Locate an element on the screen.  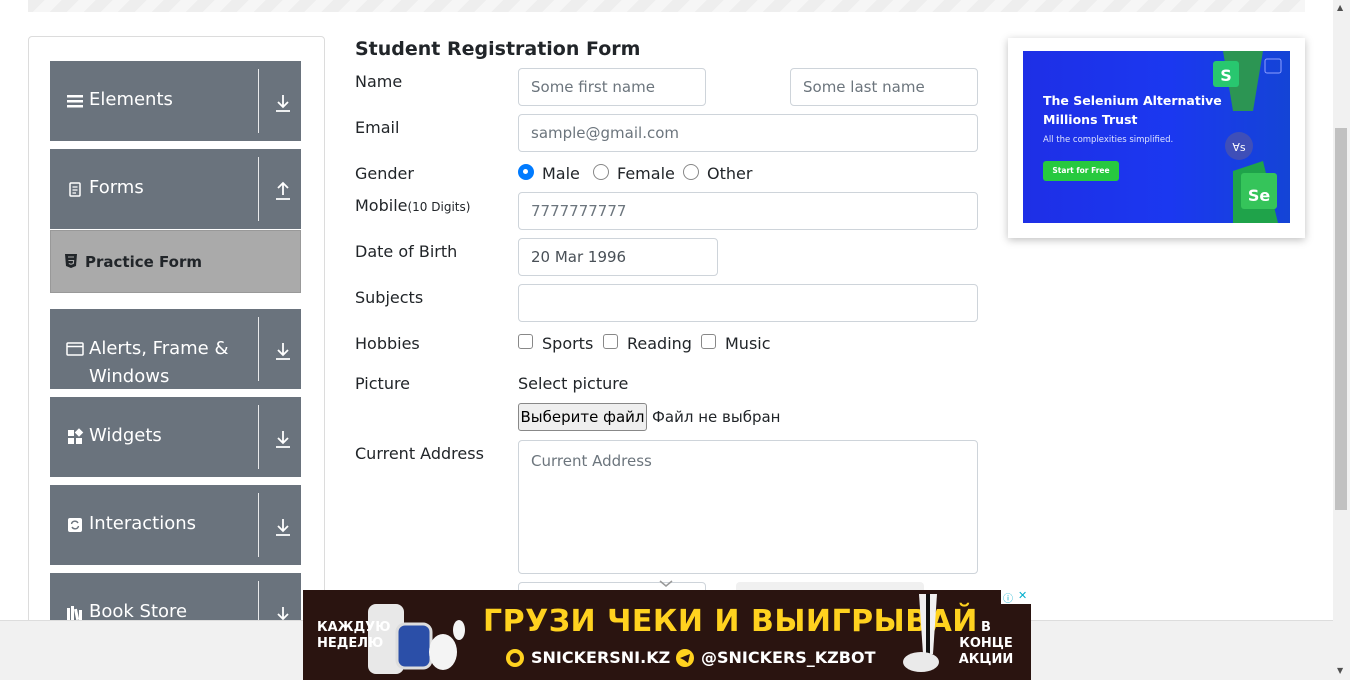
ad-site-text: SNICKERSNI.KZ is located at coordinates (601, 657).